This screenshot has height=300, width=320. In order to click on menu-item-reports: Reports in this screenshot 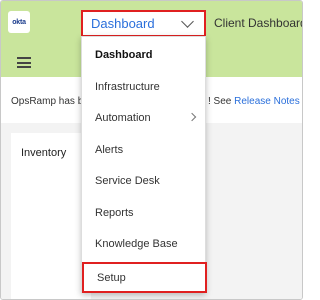, I will do `click(144, 212)`.